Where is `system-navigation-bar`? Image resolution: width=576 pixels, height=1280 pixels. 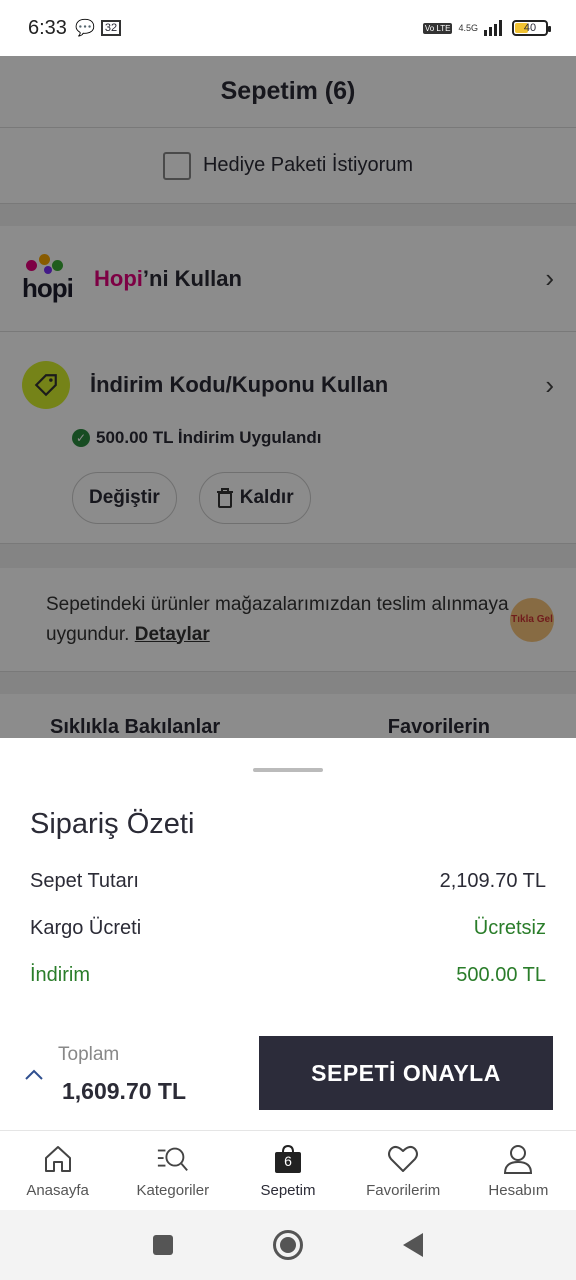 system-navigation-bar is located at coordinates (288, 1245).